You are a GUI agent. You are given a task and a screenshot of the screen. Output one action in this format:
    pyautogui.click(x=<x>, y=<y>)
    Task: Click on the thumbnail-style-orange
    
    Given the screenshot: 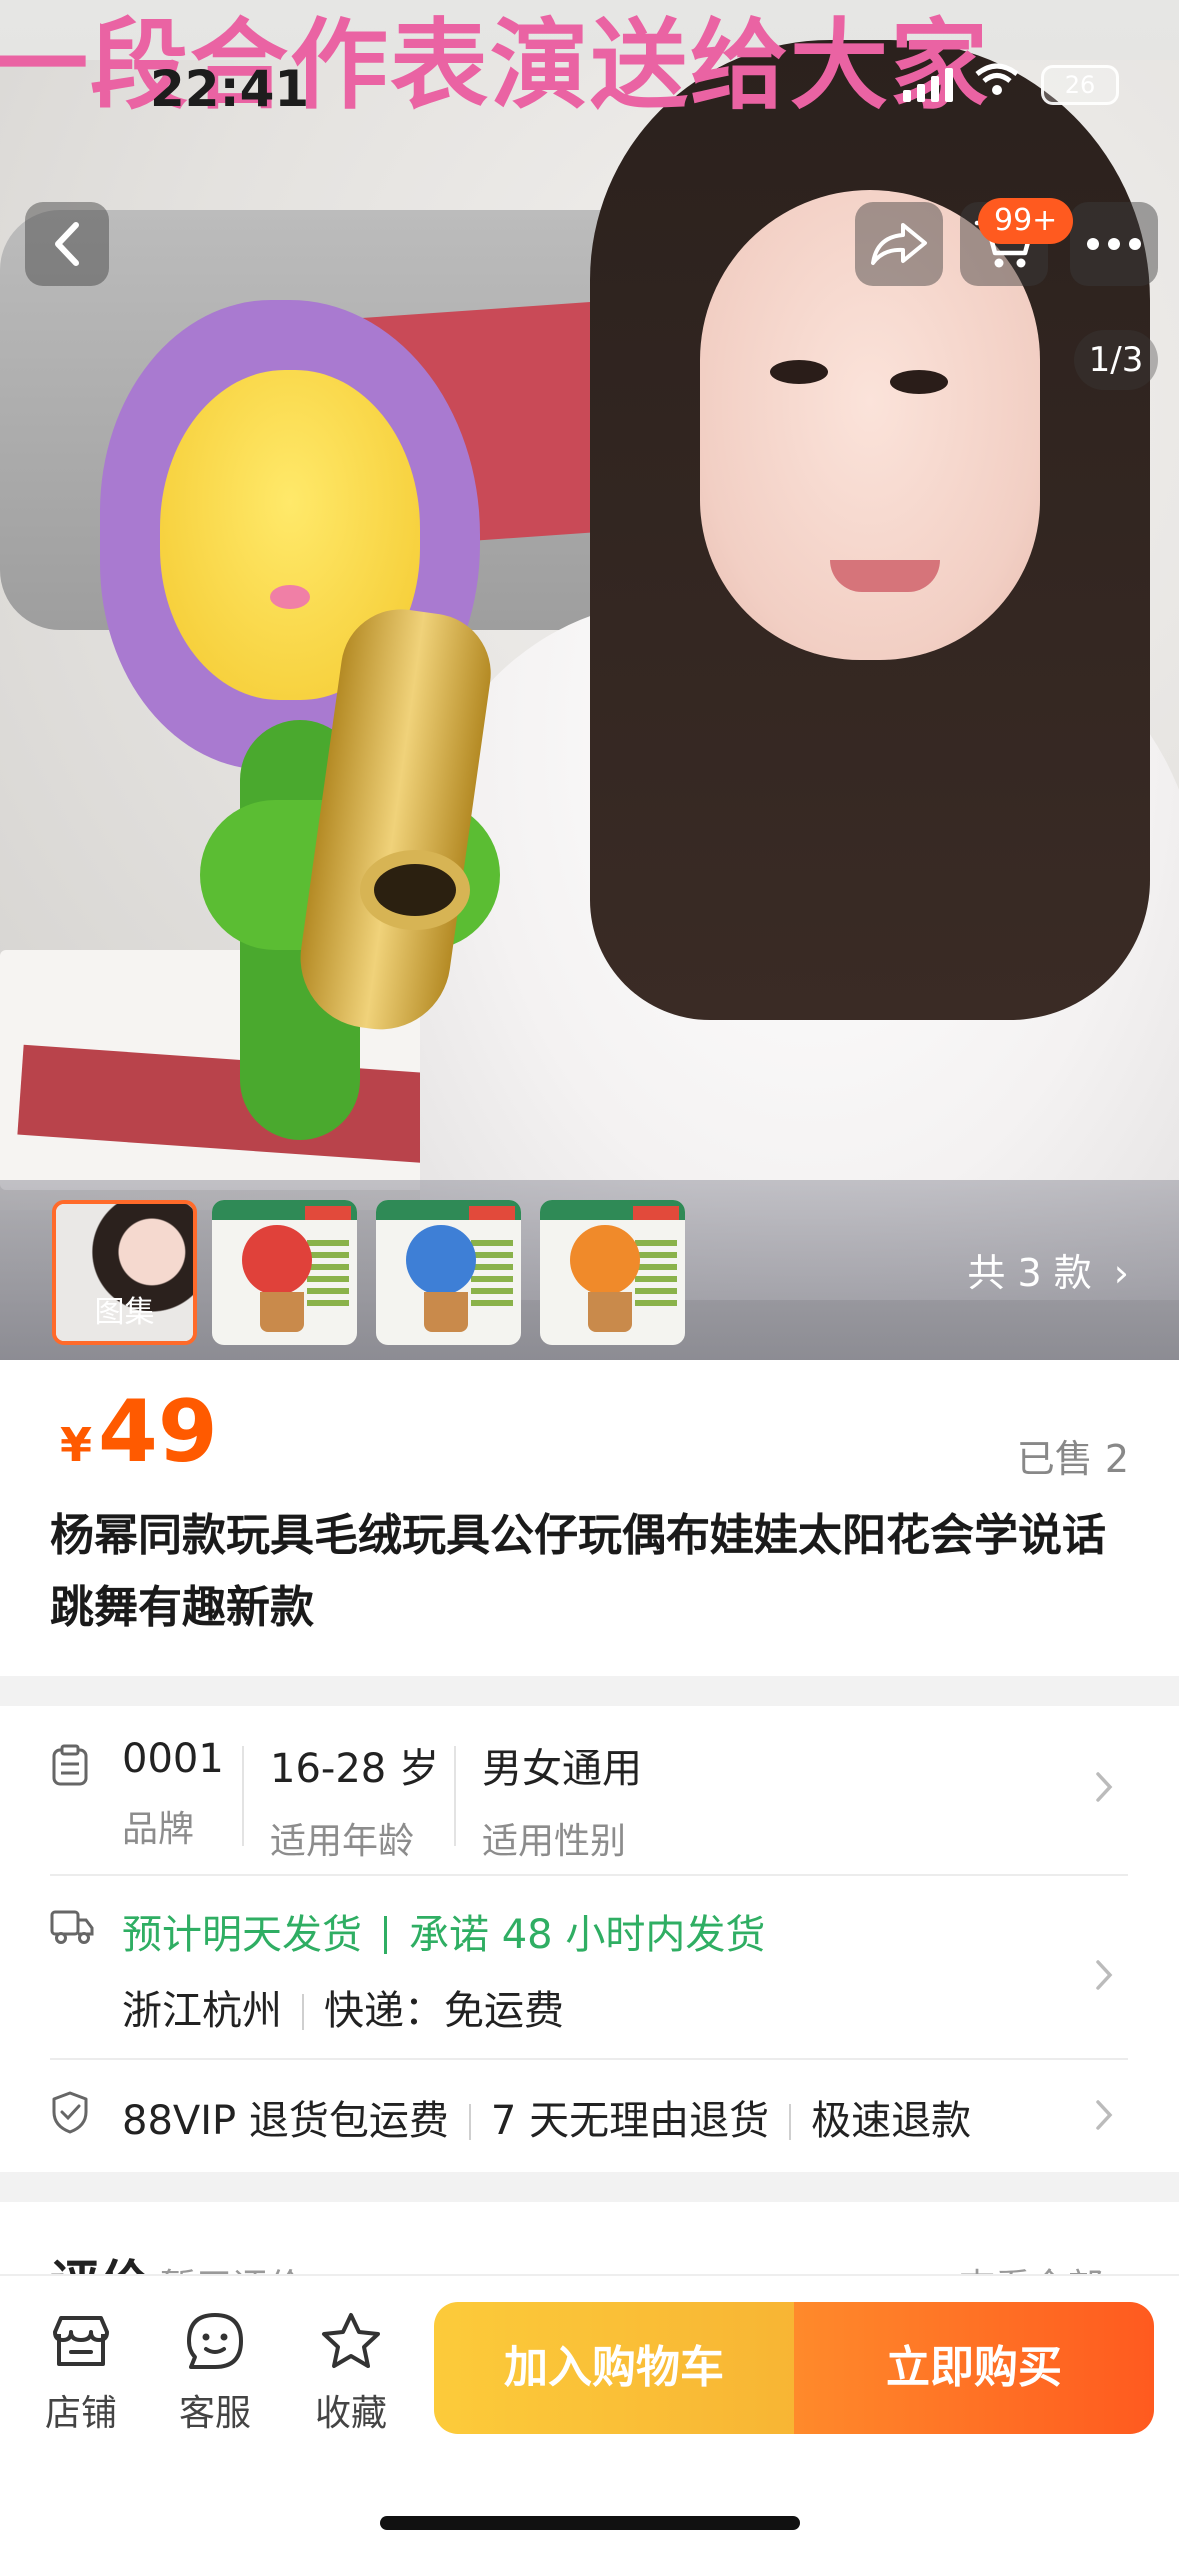 What is the action you would take?
    pyautogui.click(x=612, y=1272)
    